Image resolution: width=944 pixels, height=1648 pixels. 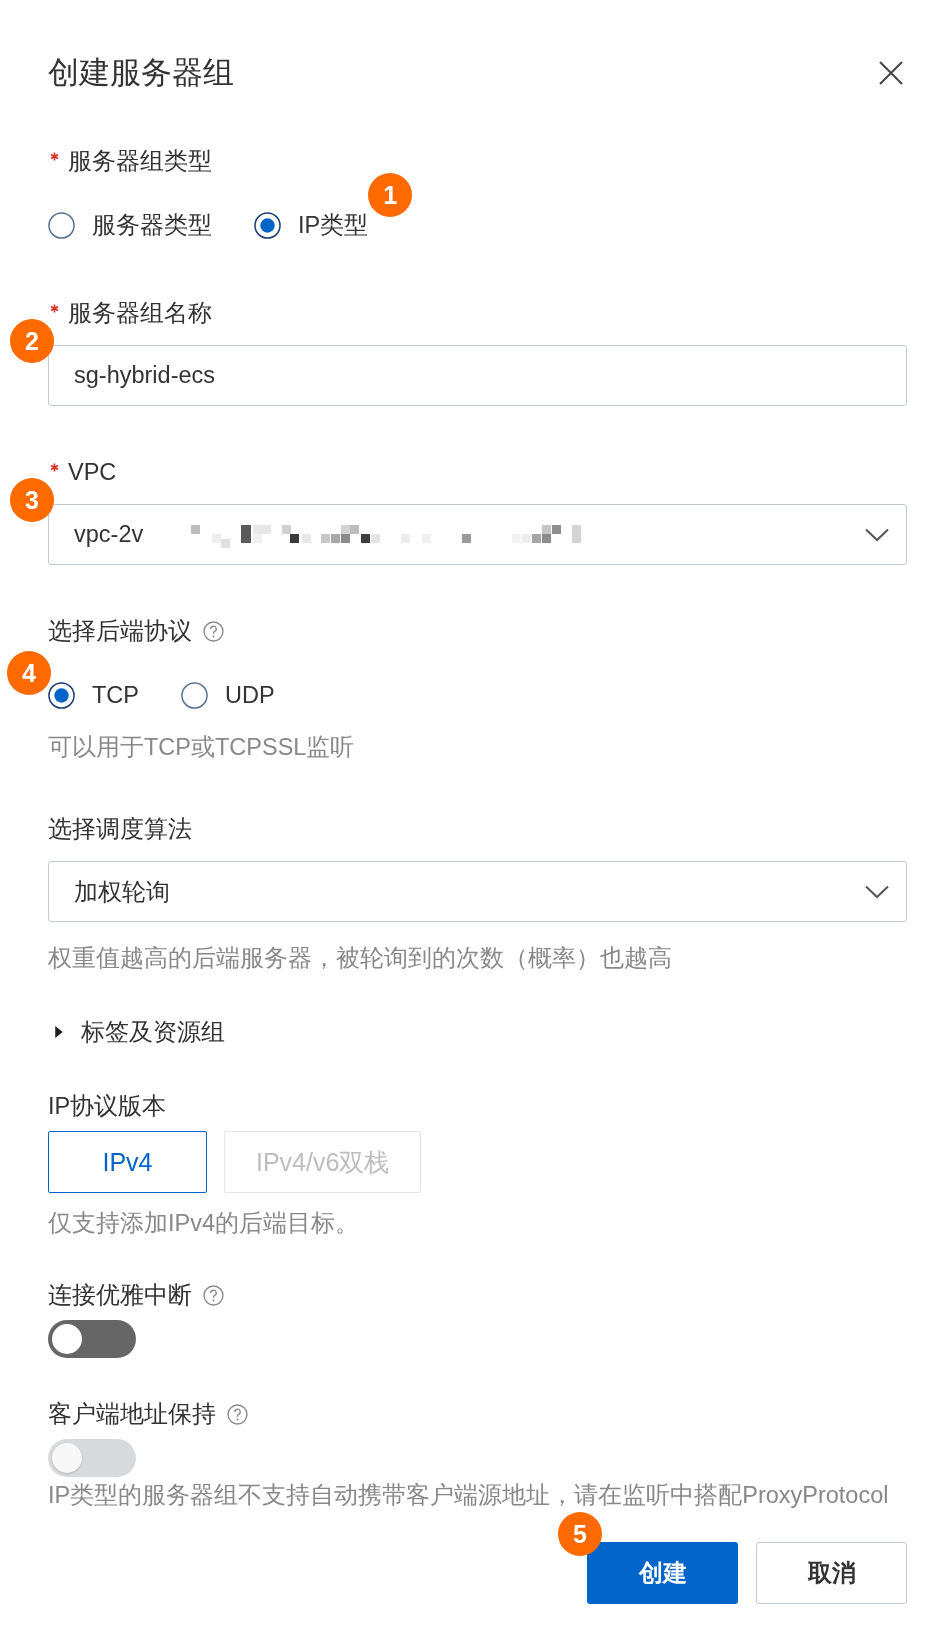 I want to click on field-label: 客户端地址保持, so click(x=132, y=1414).